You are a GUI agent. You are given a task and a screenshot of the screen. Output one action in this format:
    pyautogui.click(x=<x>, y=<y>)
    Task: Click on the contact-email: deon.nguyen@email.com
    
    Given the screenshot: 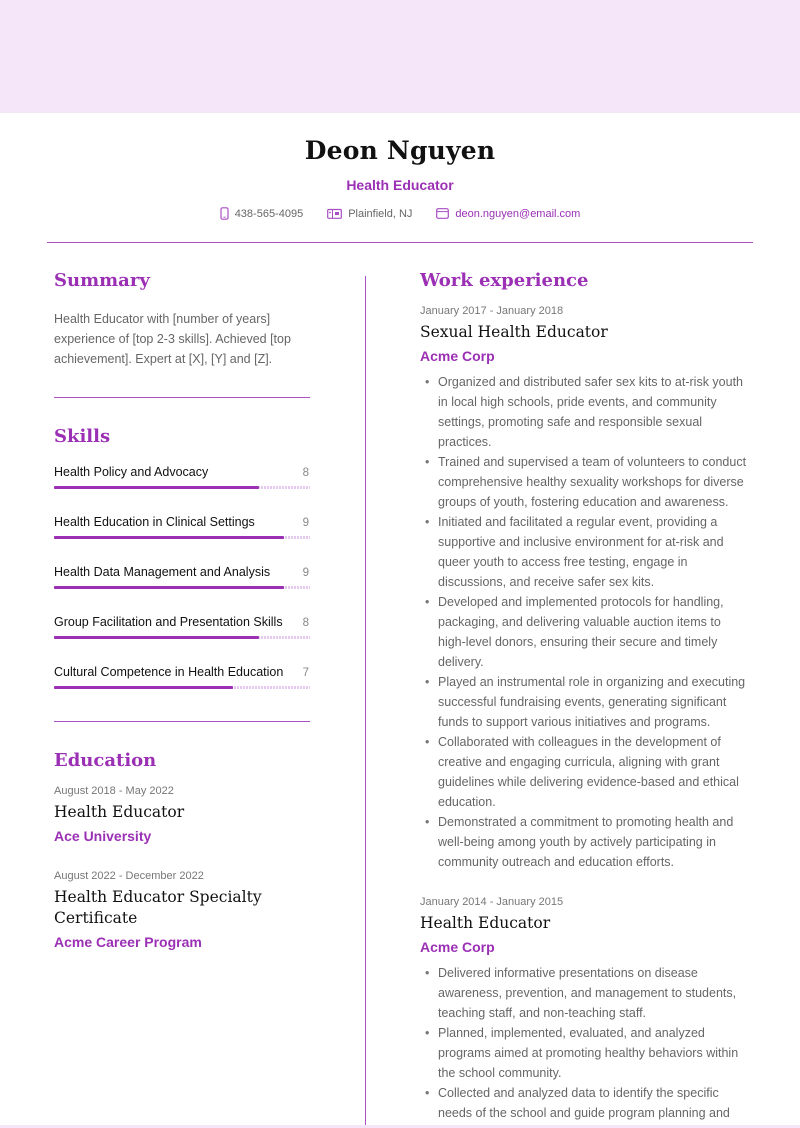 What is the action you would take?
    pyautogui.click(x=508, y=214)
    